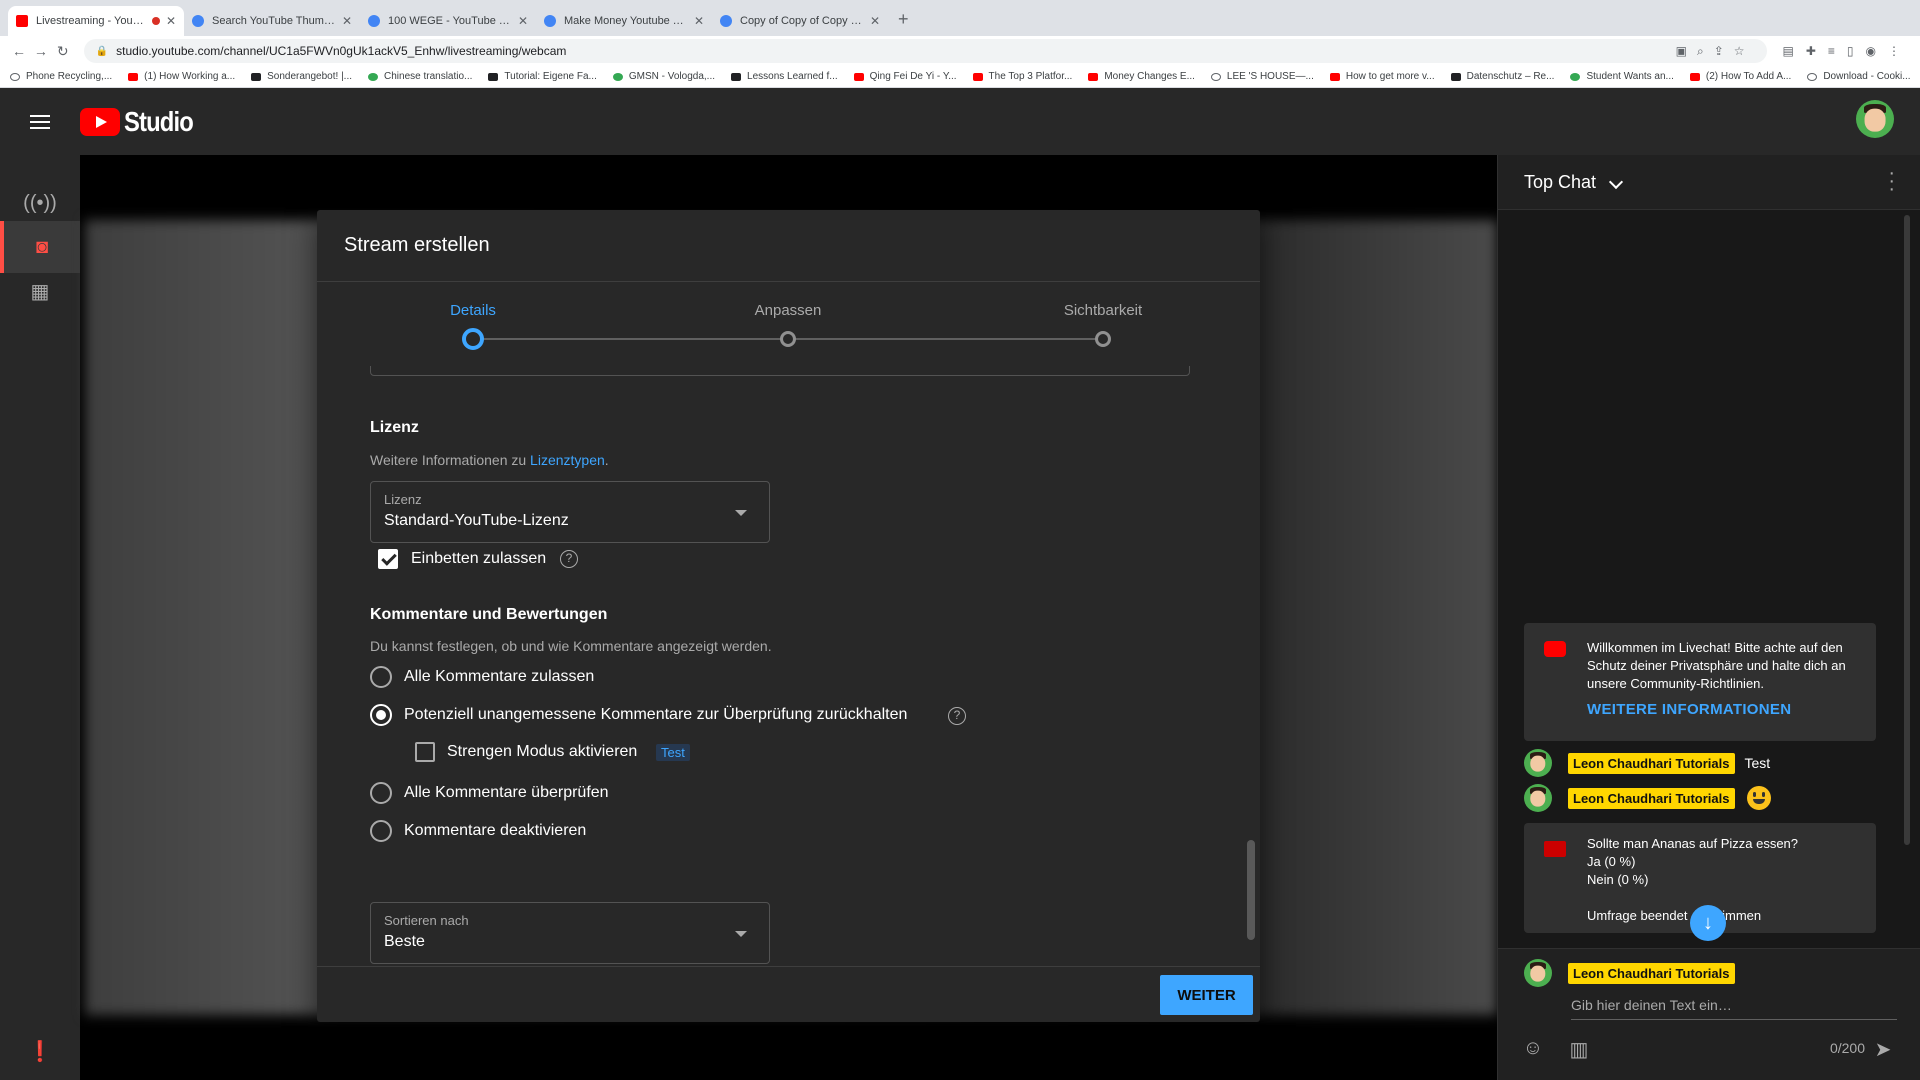 This screenshot has height=1080, width=1920. Describe the element at coordinates (19, 51) in the screenshot. I see `back-icon: ←` at that location.